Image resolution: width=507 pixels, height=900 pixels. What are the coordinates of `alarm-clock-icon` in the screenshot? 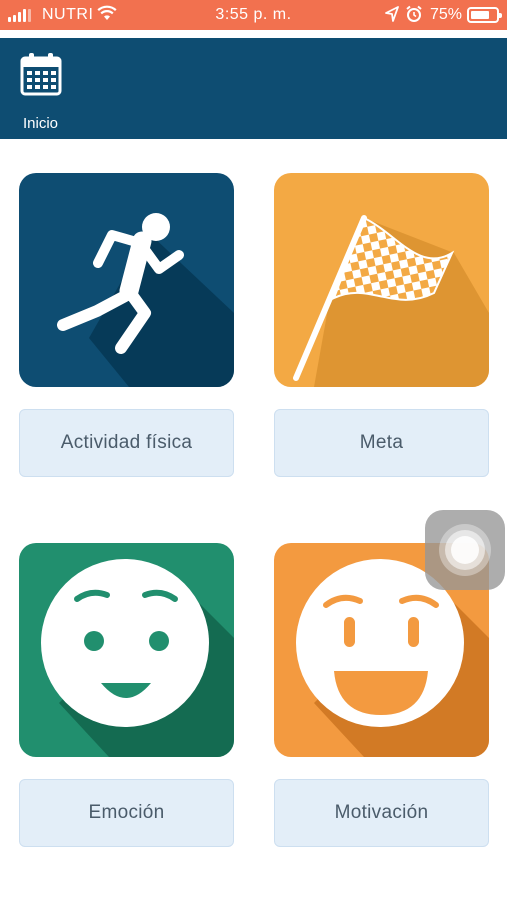 It's located at (414, 16).